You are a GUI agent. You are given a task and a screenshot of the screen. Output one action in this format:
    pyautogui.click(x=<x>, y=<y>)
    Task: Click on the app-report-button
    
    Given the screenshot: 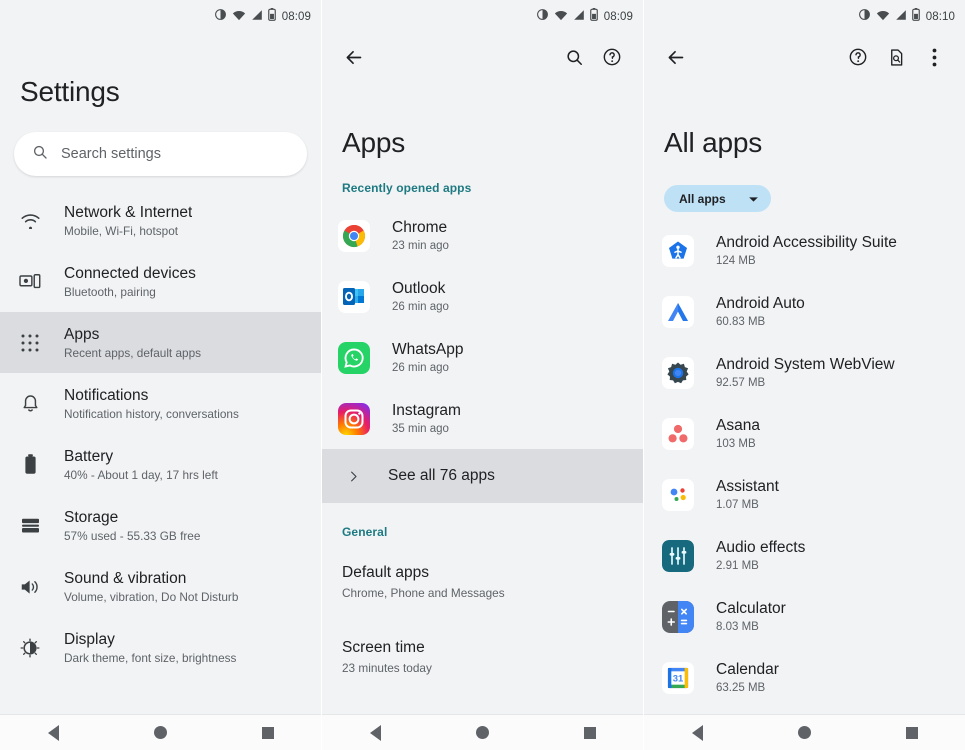 What is the action you would take?
    pyautogui.click(x=896, y=57)
    